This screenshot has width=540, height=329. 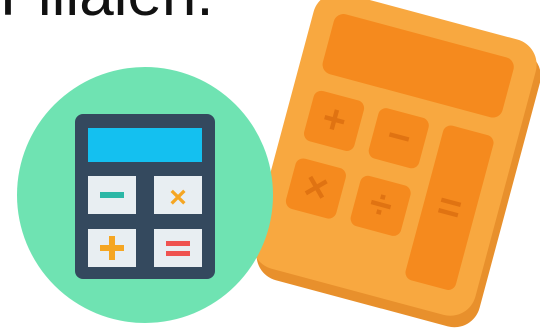 I want to click on key-plus-glyph-v, so click(x=112, y=248).